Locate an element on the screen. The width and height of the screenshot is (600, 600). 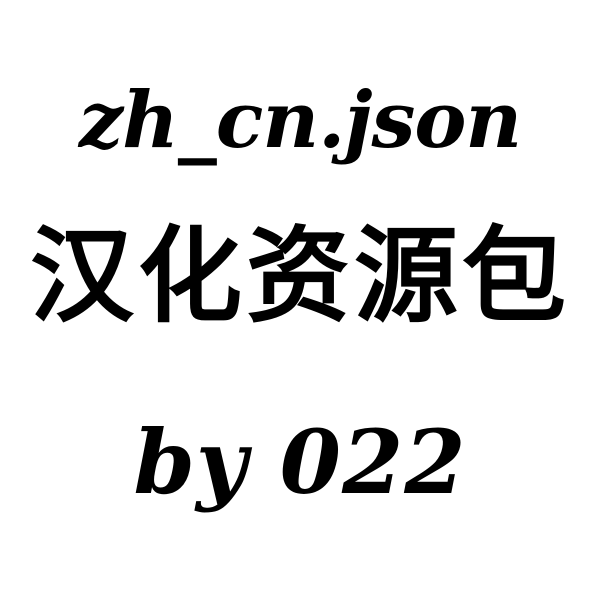
author-credit: by 022 is located at coordinates (300, 462).